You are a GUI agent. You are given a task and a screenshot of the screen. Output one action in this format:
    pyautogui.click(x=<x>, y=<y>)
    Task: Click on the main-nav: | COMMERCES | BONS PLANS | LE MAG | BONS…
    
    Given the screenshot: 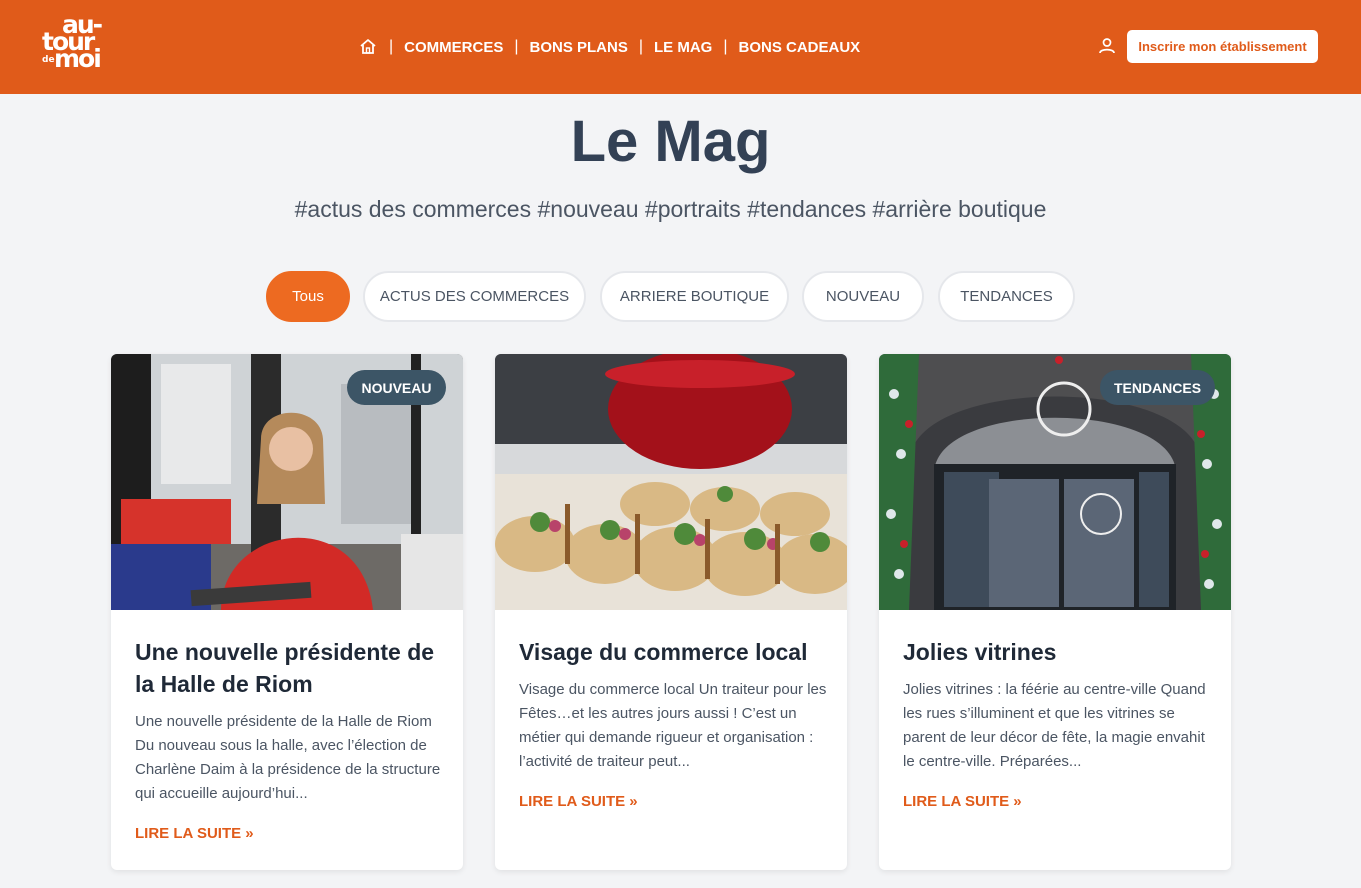 What is the action you would take?
    pyautogui.click(x=609, y=47)
    